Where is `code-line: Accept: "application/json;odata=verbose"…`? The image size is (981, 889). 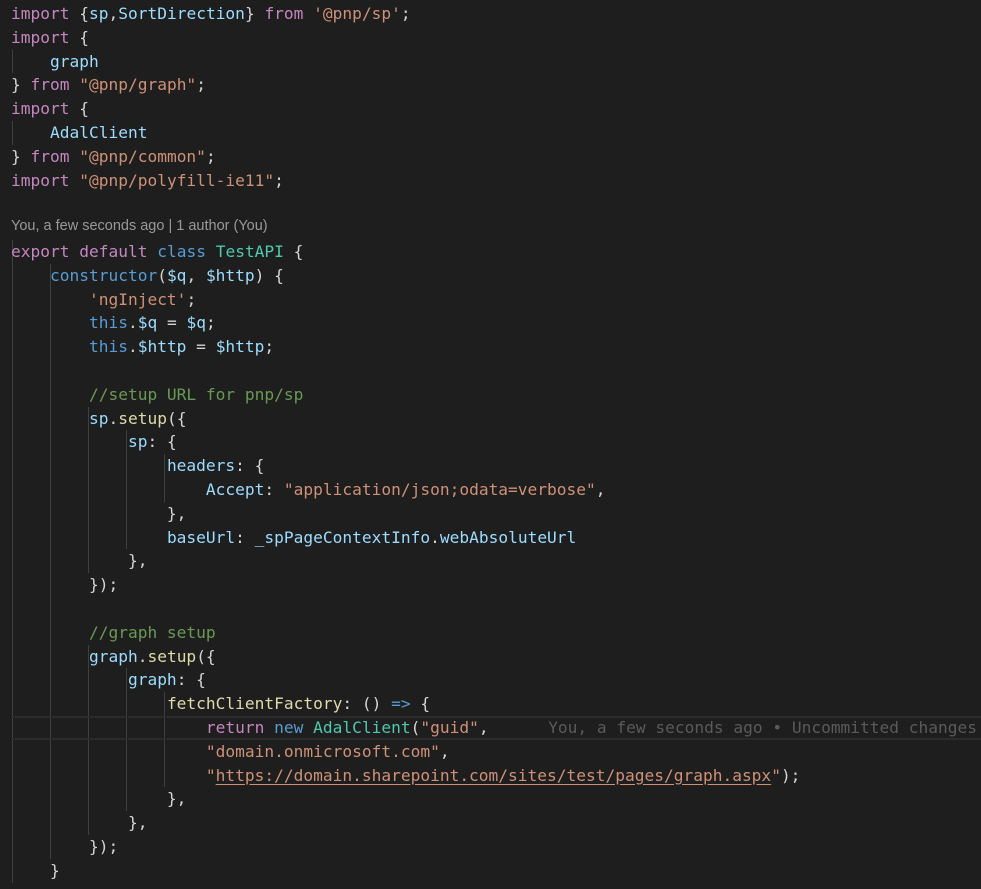 code-line: Accept: "application/json;odata=verbose"… is located at coordinates (496, 490).